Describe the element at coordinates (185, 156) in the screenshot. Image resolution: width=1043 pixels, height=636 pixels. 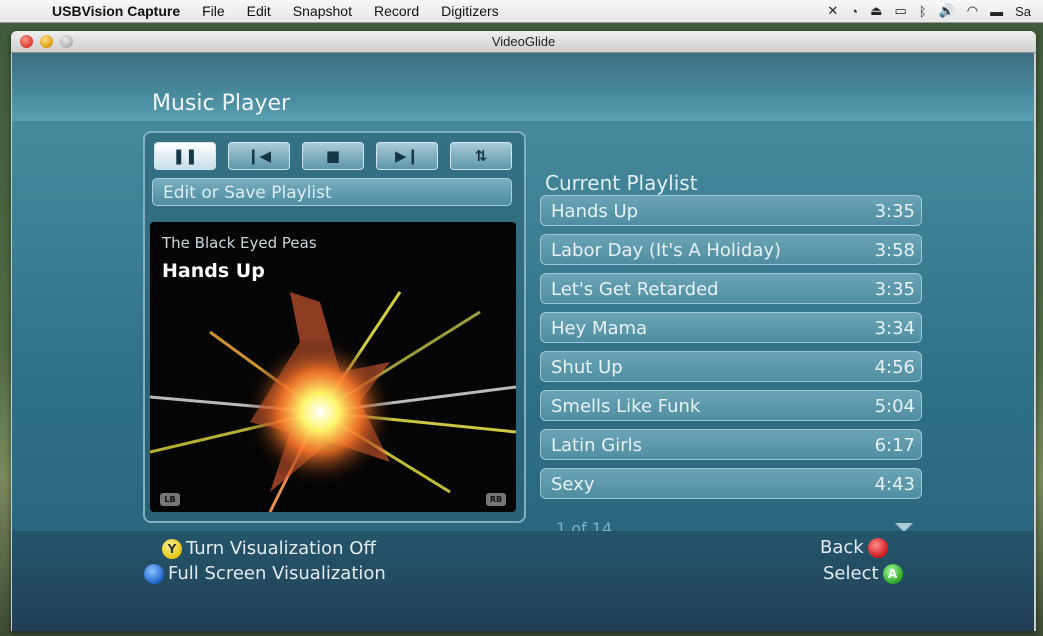
I see `pause-button: ❚❚` at that location.